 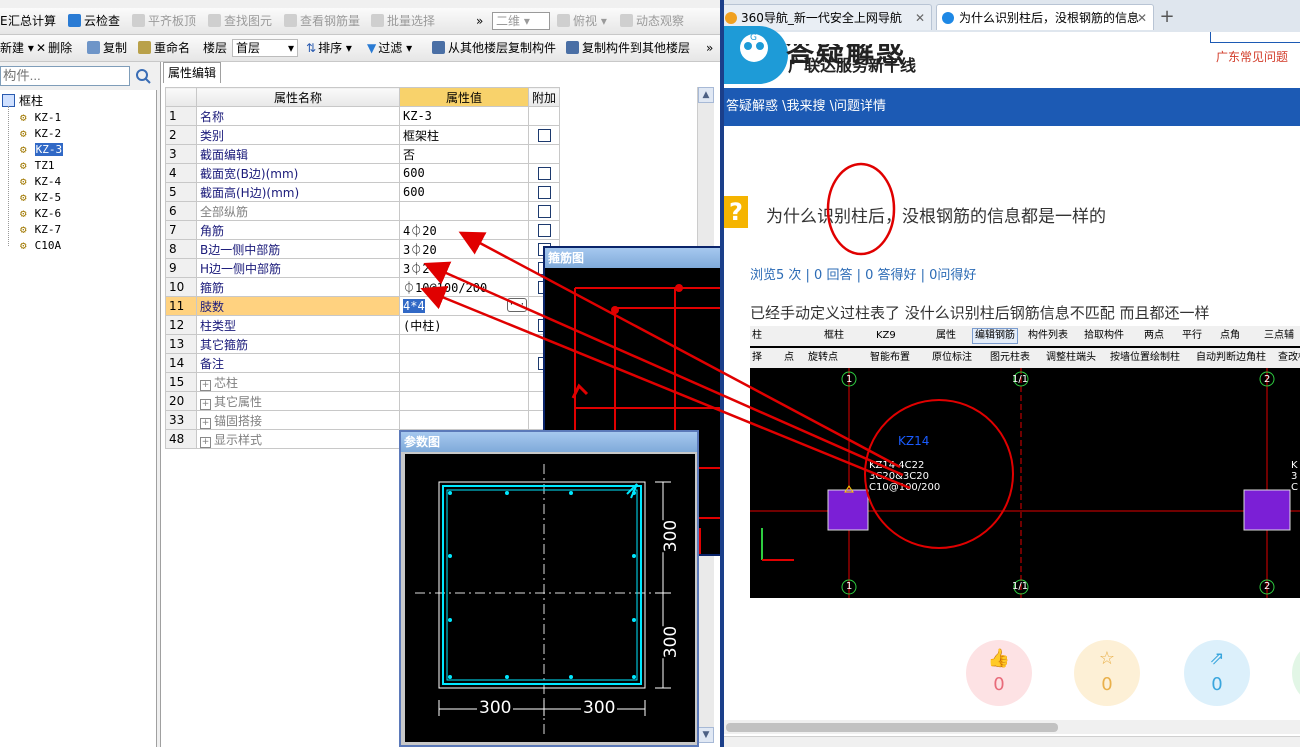 What do you see at coordinates (40, 133) in the screenshot?
I see `tree-item-kz2: ⚙ KZ-2` at bounding box center [40, 133].